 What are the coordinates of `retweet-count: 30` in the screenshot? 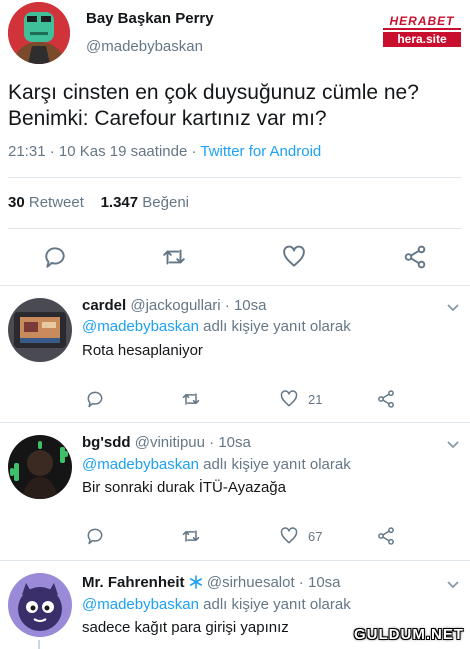 It's located at (16, 202).